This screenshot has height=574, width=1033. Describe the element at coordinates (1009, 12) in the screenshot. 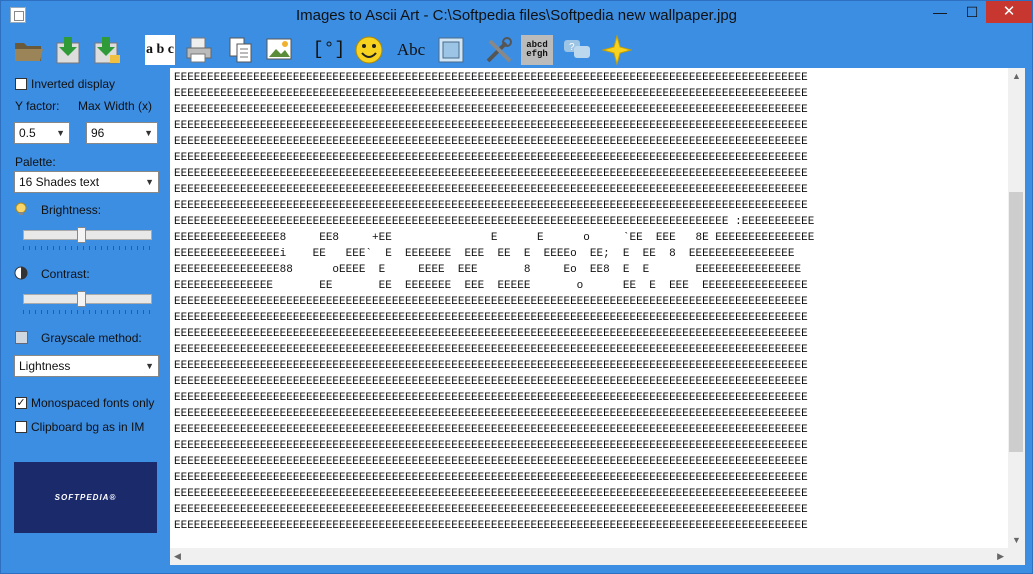

I see `close-button: ✕` at that location.